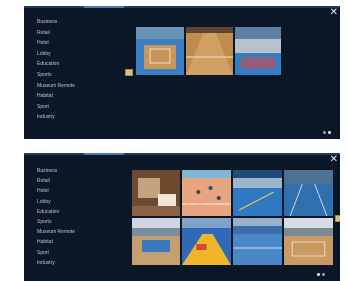 The image size is (348, 281). I want to click on thumbnail-blue-court, so click(257, 241).